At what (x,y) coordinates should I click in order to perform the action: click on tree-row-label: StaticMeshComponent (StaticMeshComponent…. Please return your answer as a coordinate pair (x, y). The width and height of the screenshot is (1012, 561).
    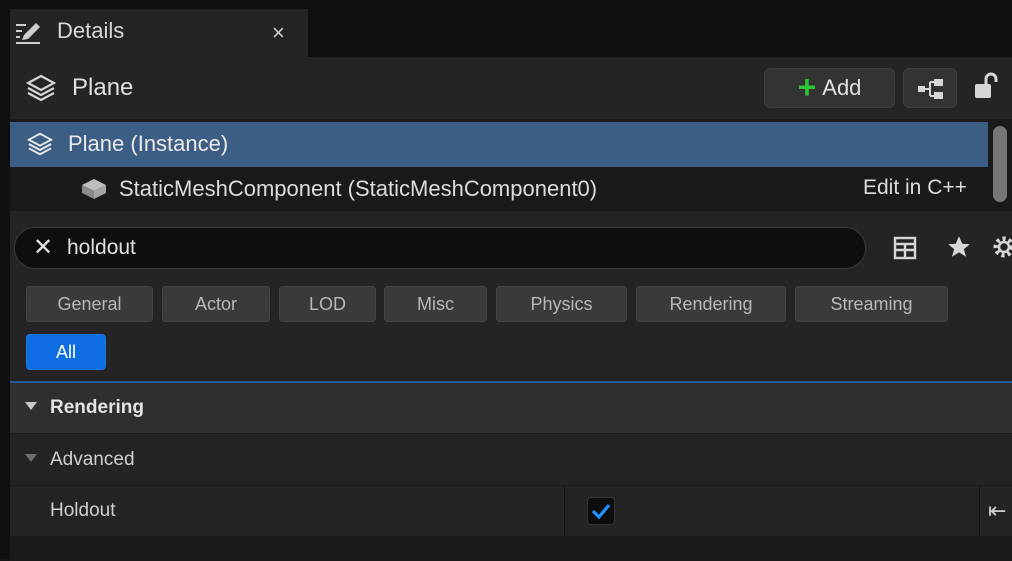
    Looking at the image, I should click on (358, 188).